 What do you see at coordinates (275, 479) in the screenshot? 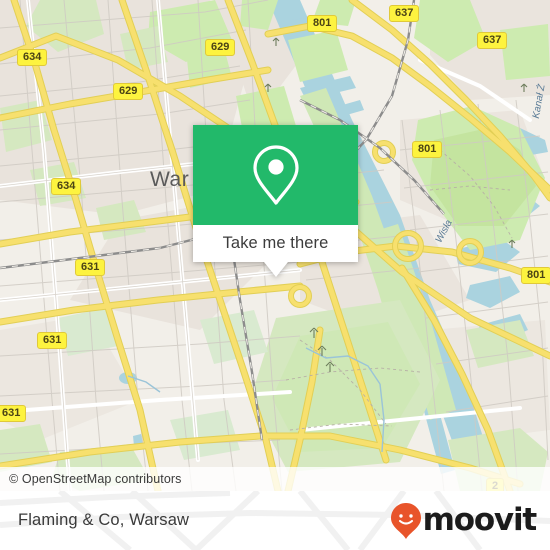
I see `map-attribution-bar: © OpenStreetMap contributors` at bounding box center [275, 479].